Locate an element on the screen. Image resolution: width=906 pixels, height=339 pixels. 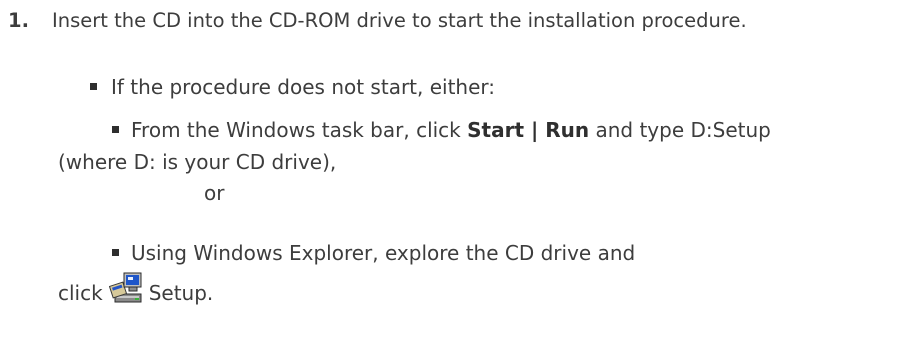
step-number: 1. is located at coordinates (18, 20).